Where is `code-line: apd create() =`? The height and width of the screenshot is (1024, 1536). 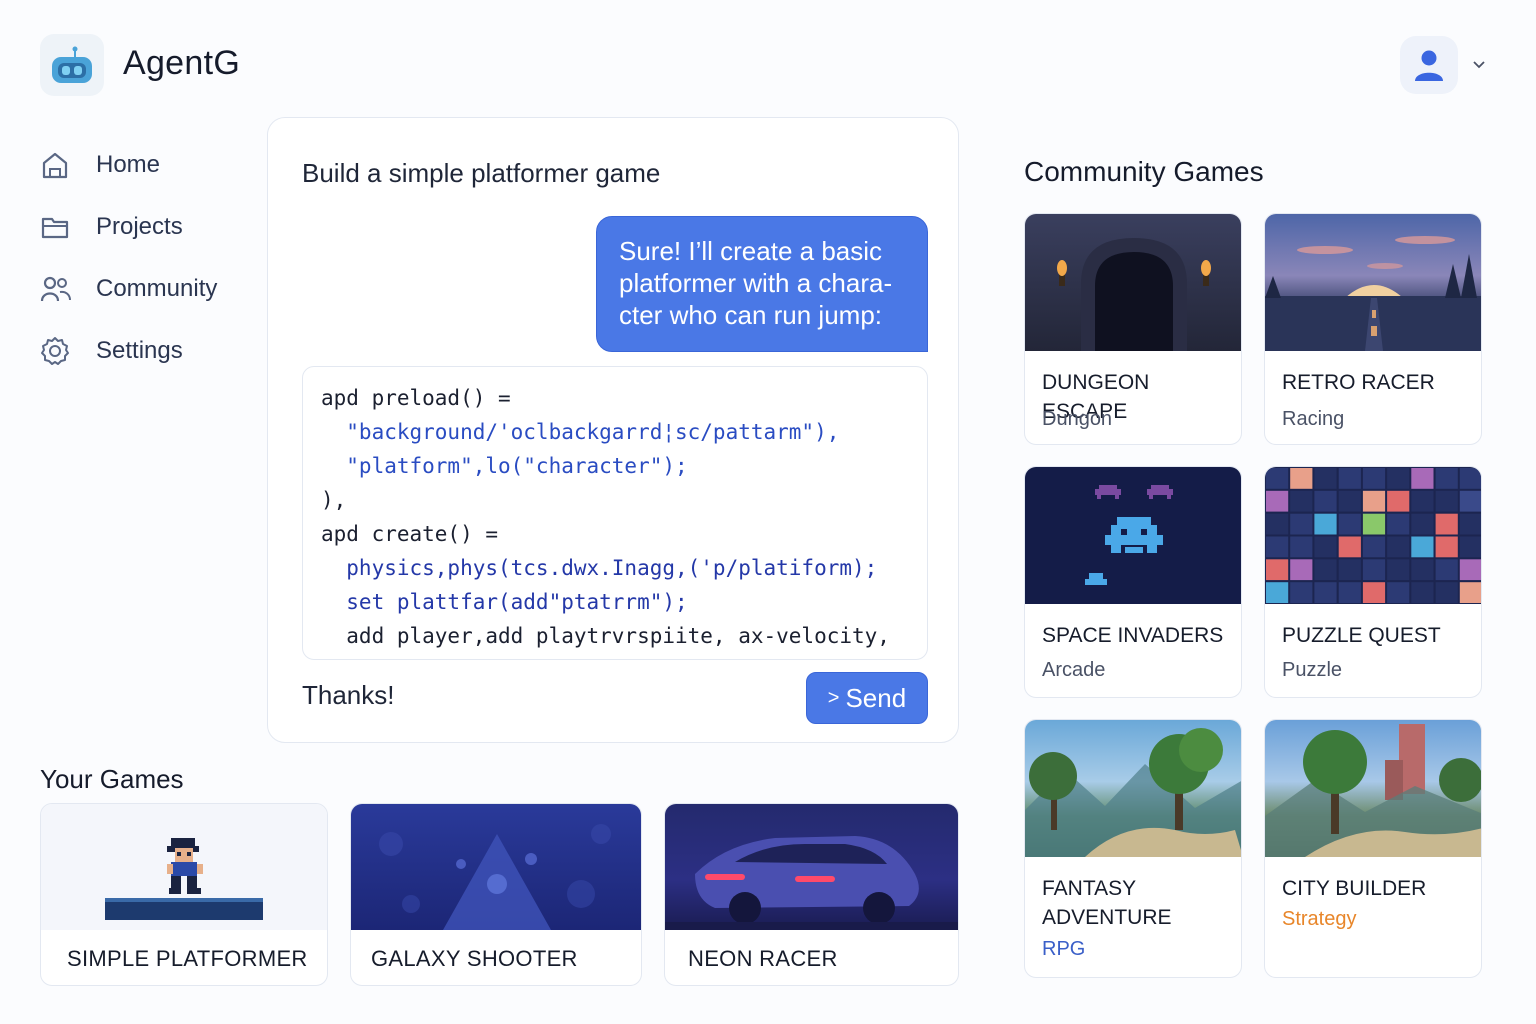 code-line: apd create() = is located at coordinates (410, 534).